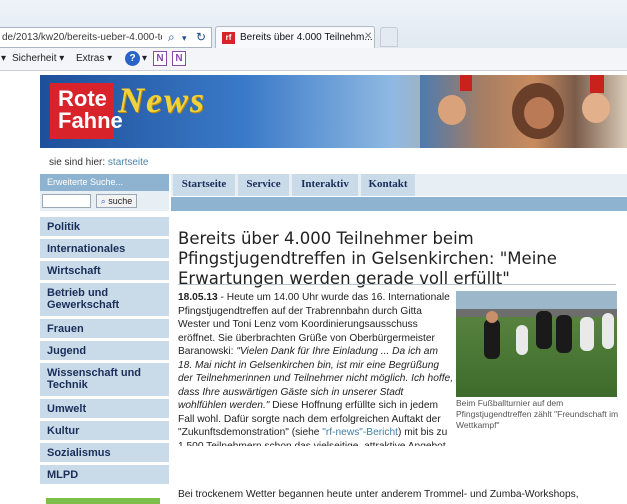  What do you see at coordinates (104, 228) in the screenshot?
I see `sidebar-item-politik: Politik` at bounding box center [104, 228].